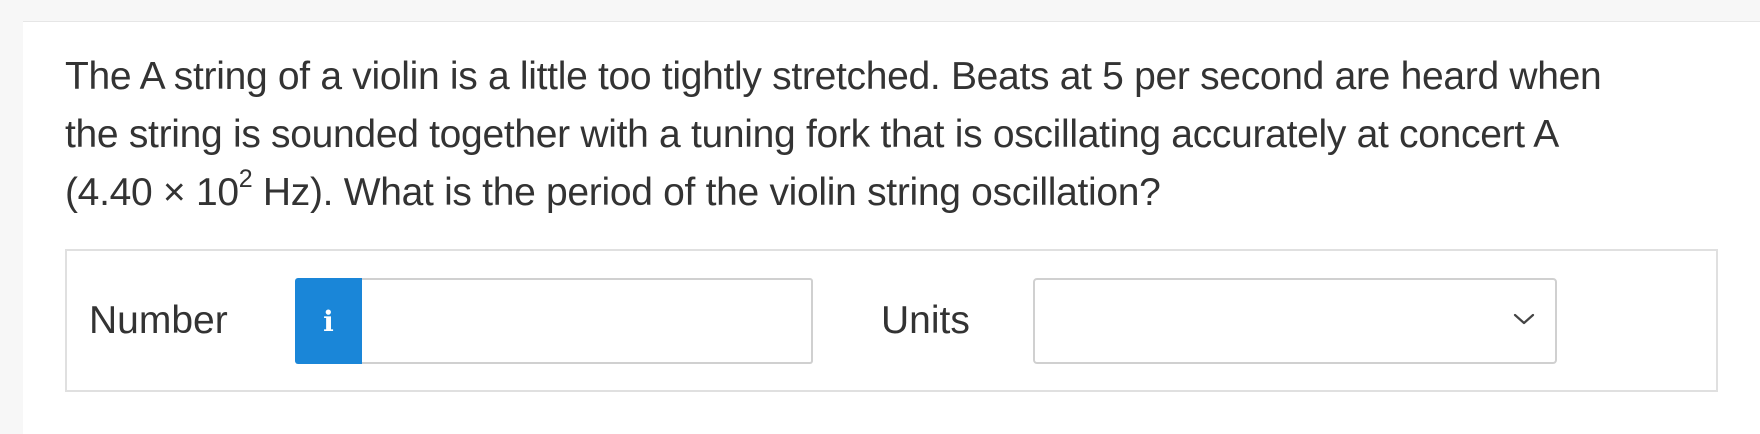 This screenshot has height=434, width=1760. I want to click on exponent: 2, so click(245, 179).